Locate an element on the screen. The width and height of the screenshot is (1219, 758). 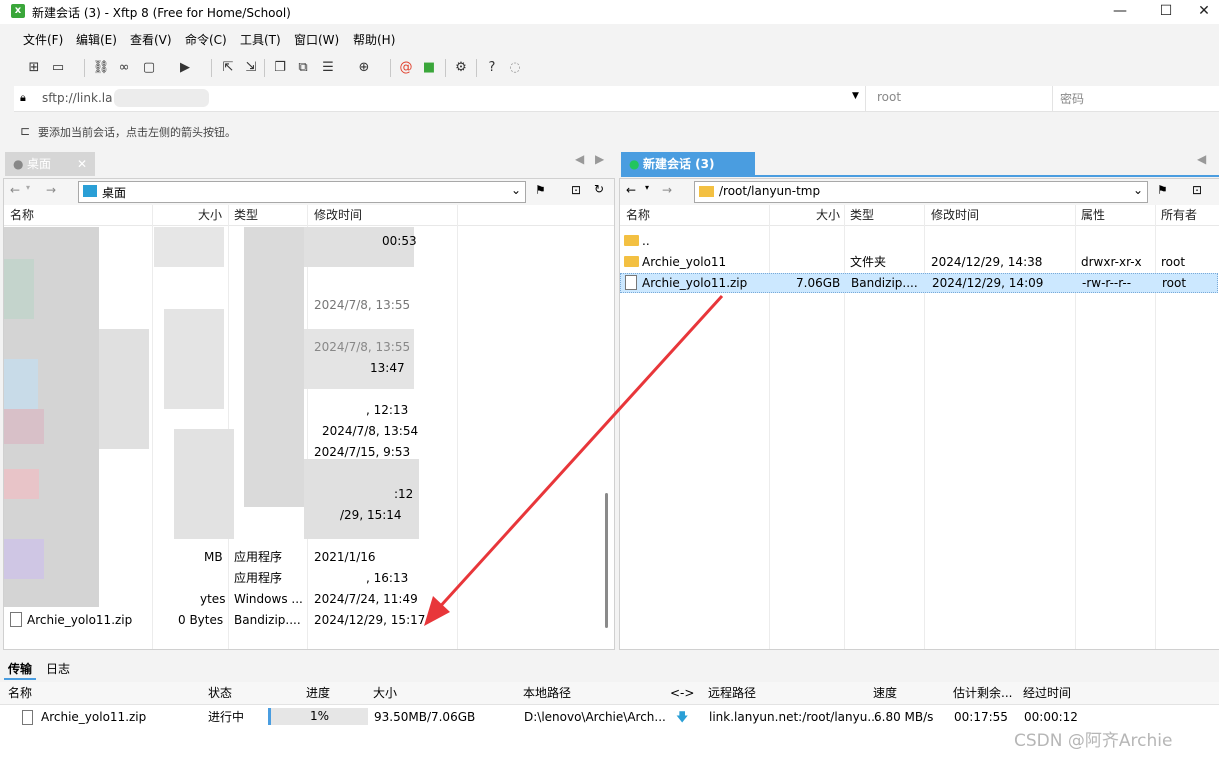
progress-bar: 1% is located at coordinates (318, 716).